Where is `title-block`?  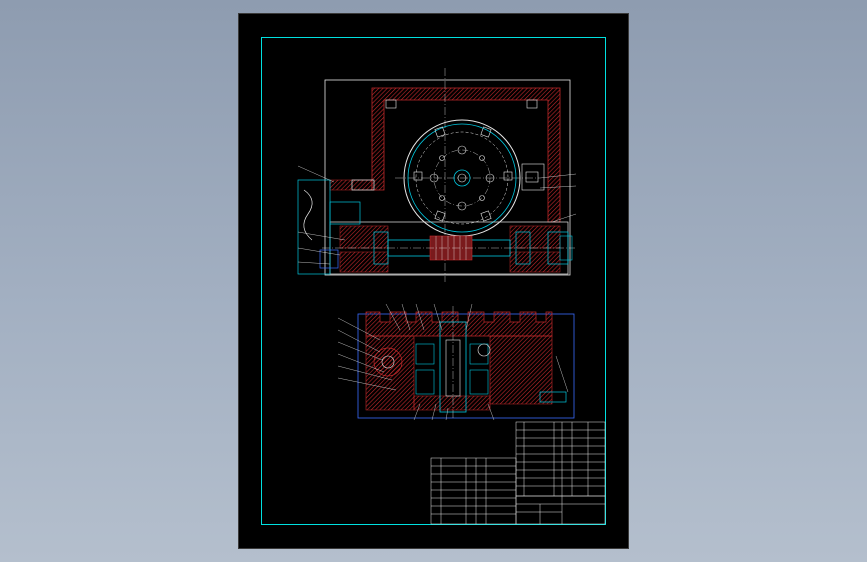 title-block is located at coordinates (518, 473).